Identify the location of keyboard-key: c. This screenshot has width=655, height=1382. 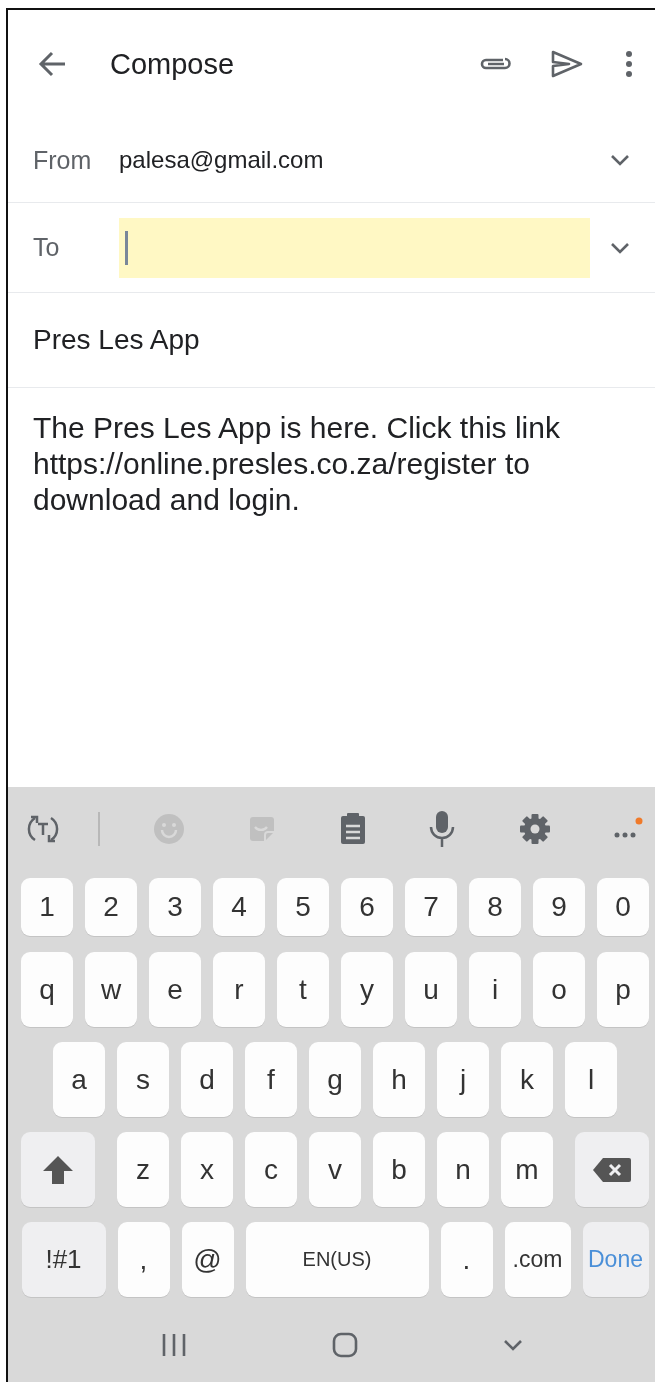
(271, 1169).